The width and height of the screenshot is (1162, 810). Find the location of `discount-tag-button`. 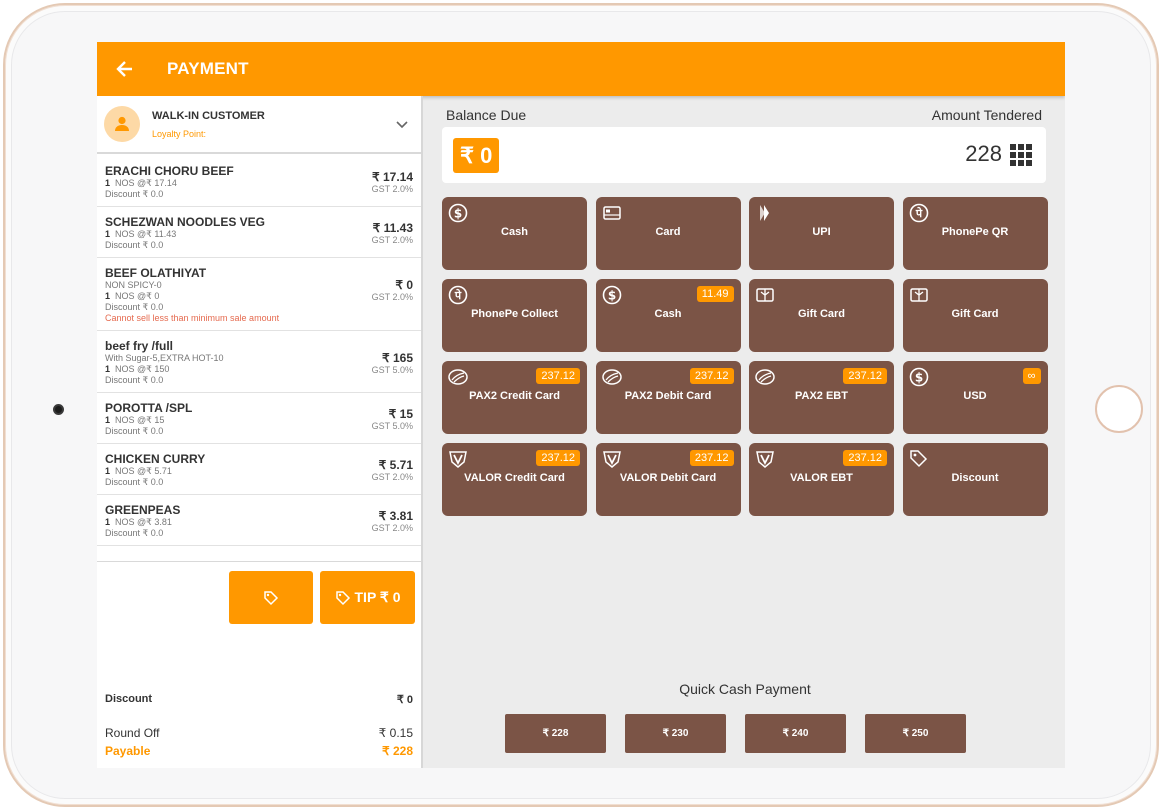

discount-tag-button is located at coordinates (271, 597).